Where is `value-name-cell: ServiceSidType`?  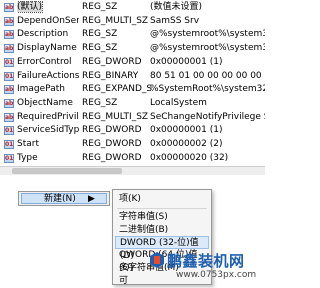
value-name-cell: ServiceSidType is located at coordinates (48, 130).